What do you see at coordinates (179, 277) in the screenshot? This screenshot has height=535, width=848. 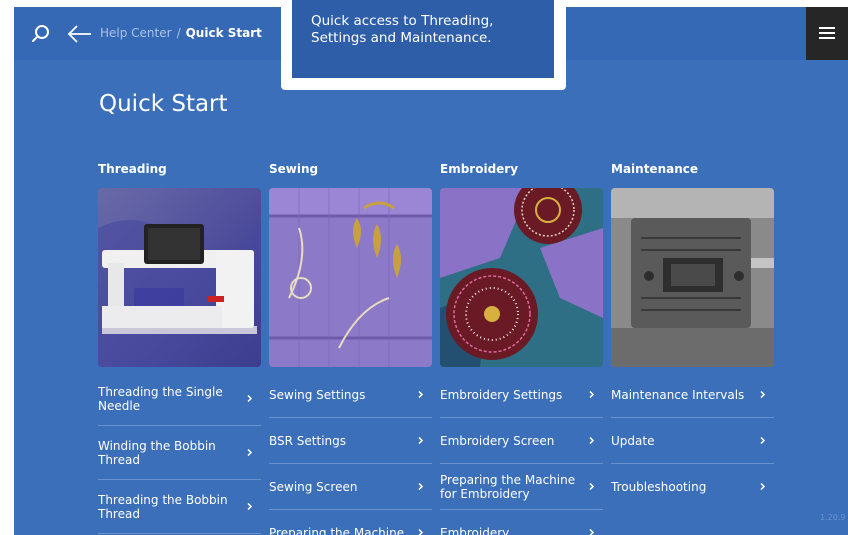 I see `sewing-machine-image` at bounding box center [179, 277].